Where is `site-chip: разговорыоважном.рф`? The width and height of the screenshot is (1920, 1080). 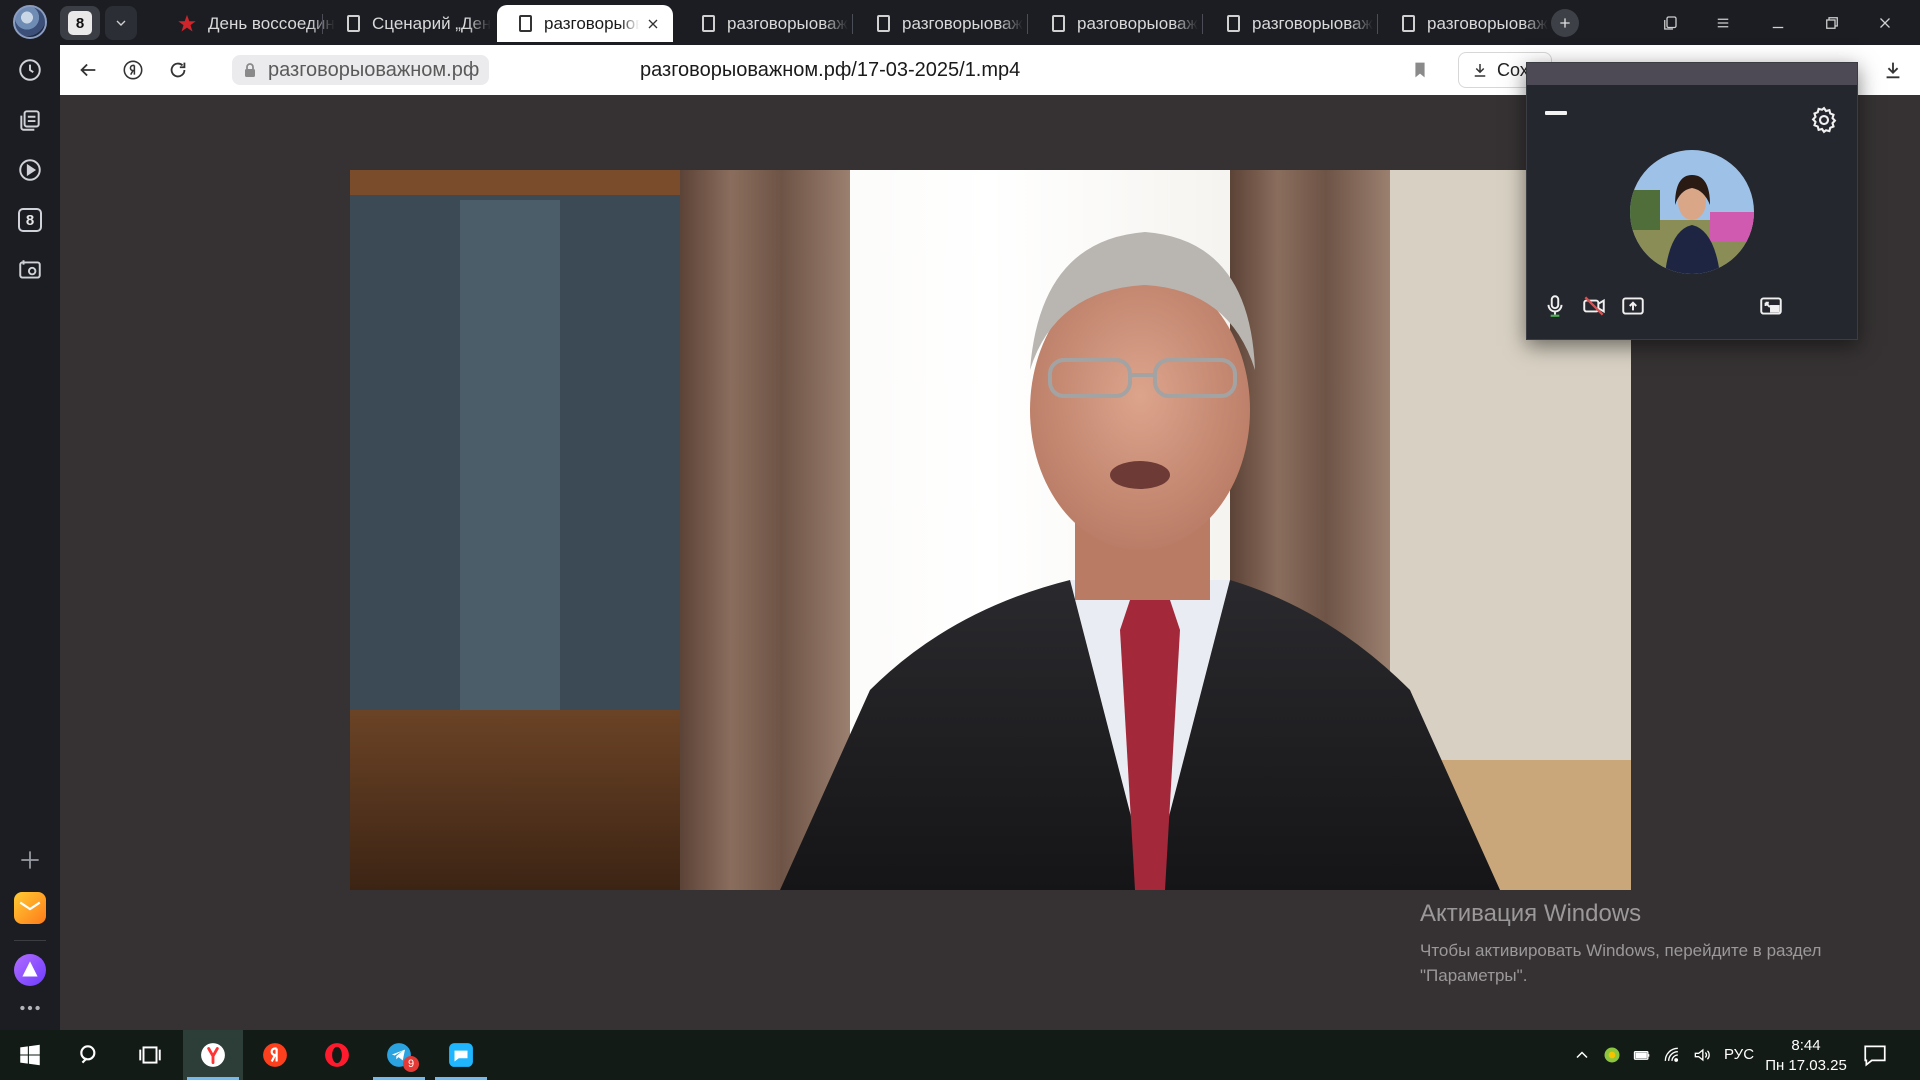 site-chip: разговорыоважном.рф is located at coordinates (361, 70).